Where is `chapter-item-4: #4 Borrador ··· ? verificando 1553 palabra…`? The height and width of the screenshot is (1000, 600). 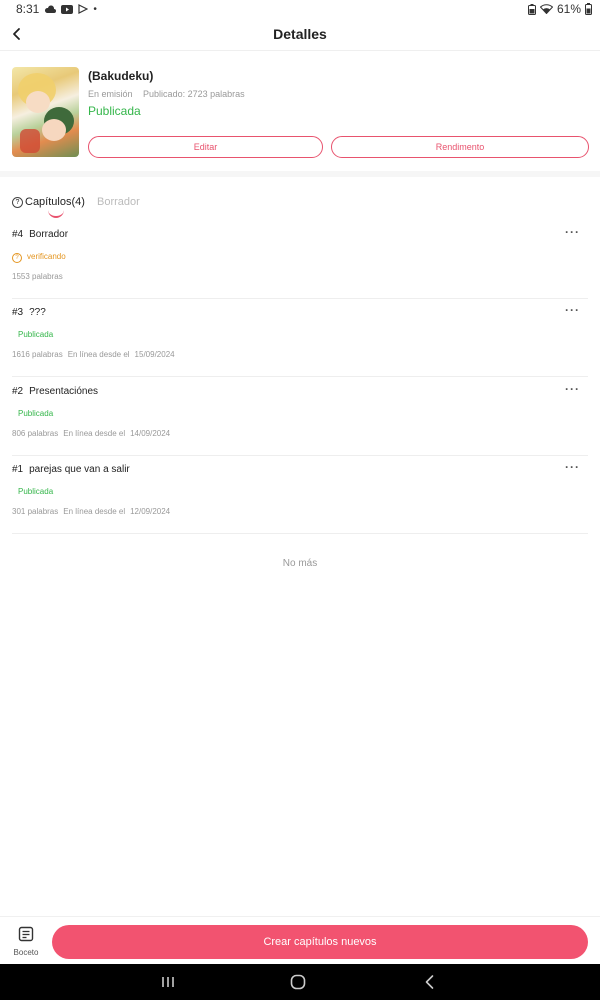
chapter-item-4: #4 Borrador ··· ? verificando 1553 palabra… is located at coordinates (300, 259).